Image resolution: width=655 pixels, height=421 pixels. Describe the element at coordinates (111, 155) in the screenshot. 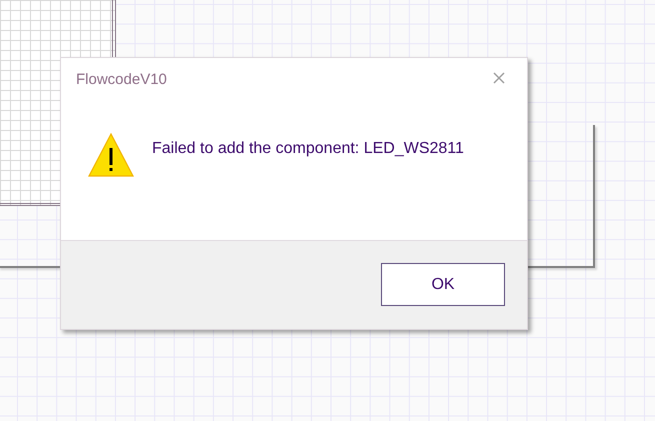

I see `warning-icon` at that location.